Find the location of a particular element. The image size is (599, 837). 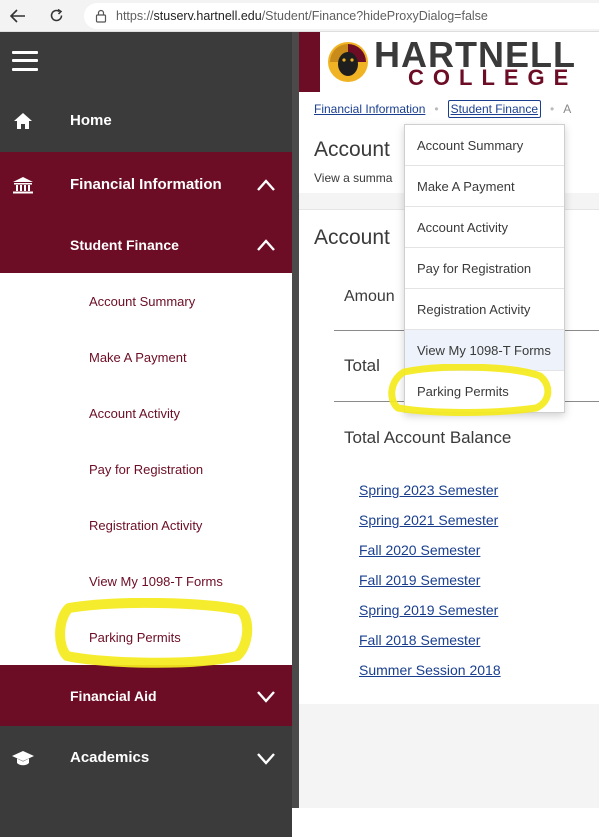

sidebar-item-label: Academics is located at coordinates (110, 757).